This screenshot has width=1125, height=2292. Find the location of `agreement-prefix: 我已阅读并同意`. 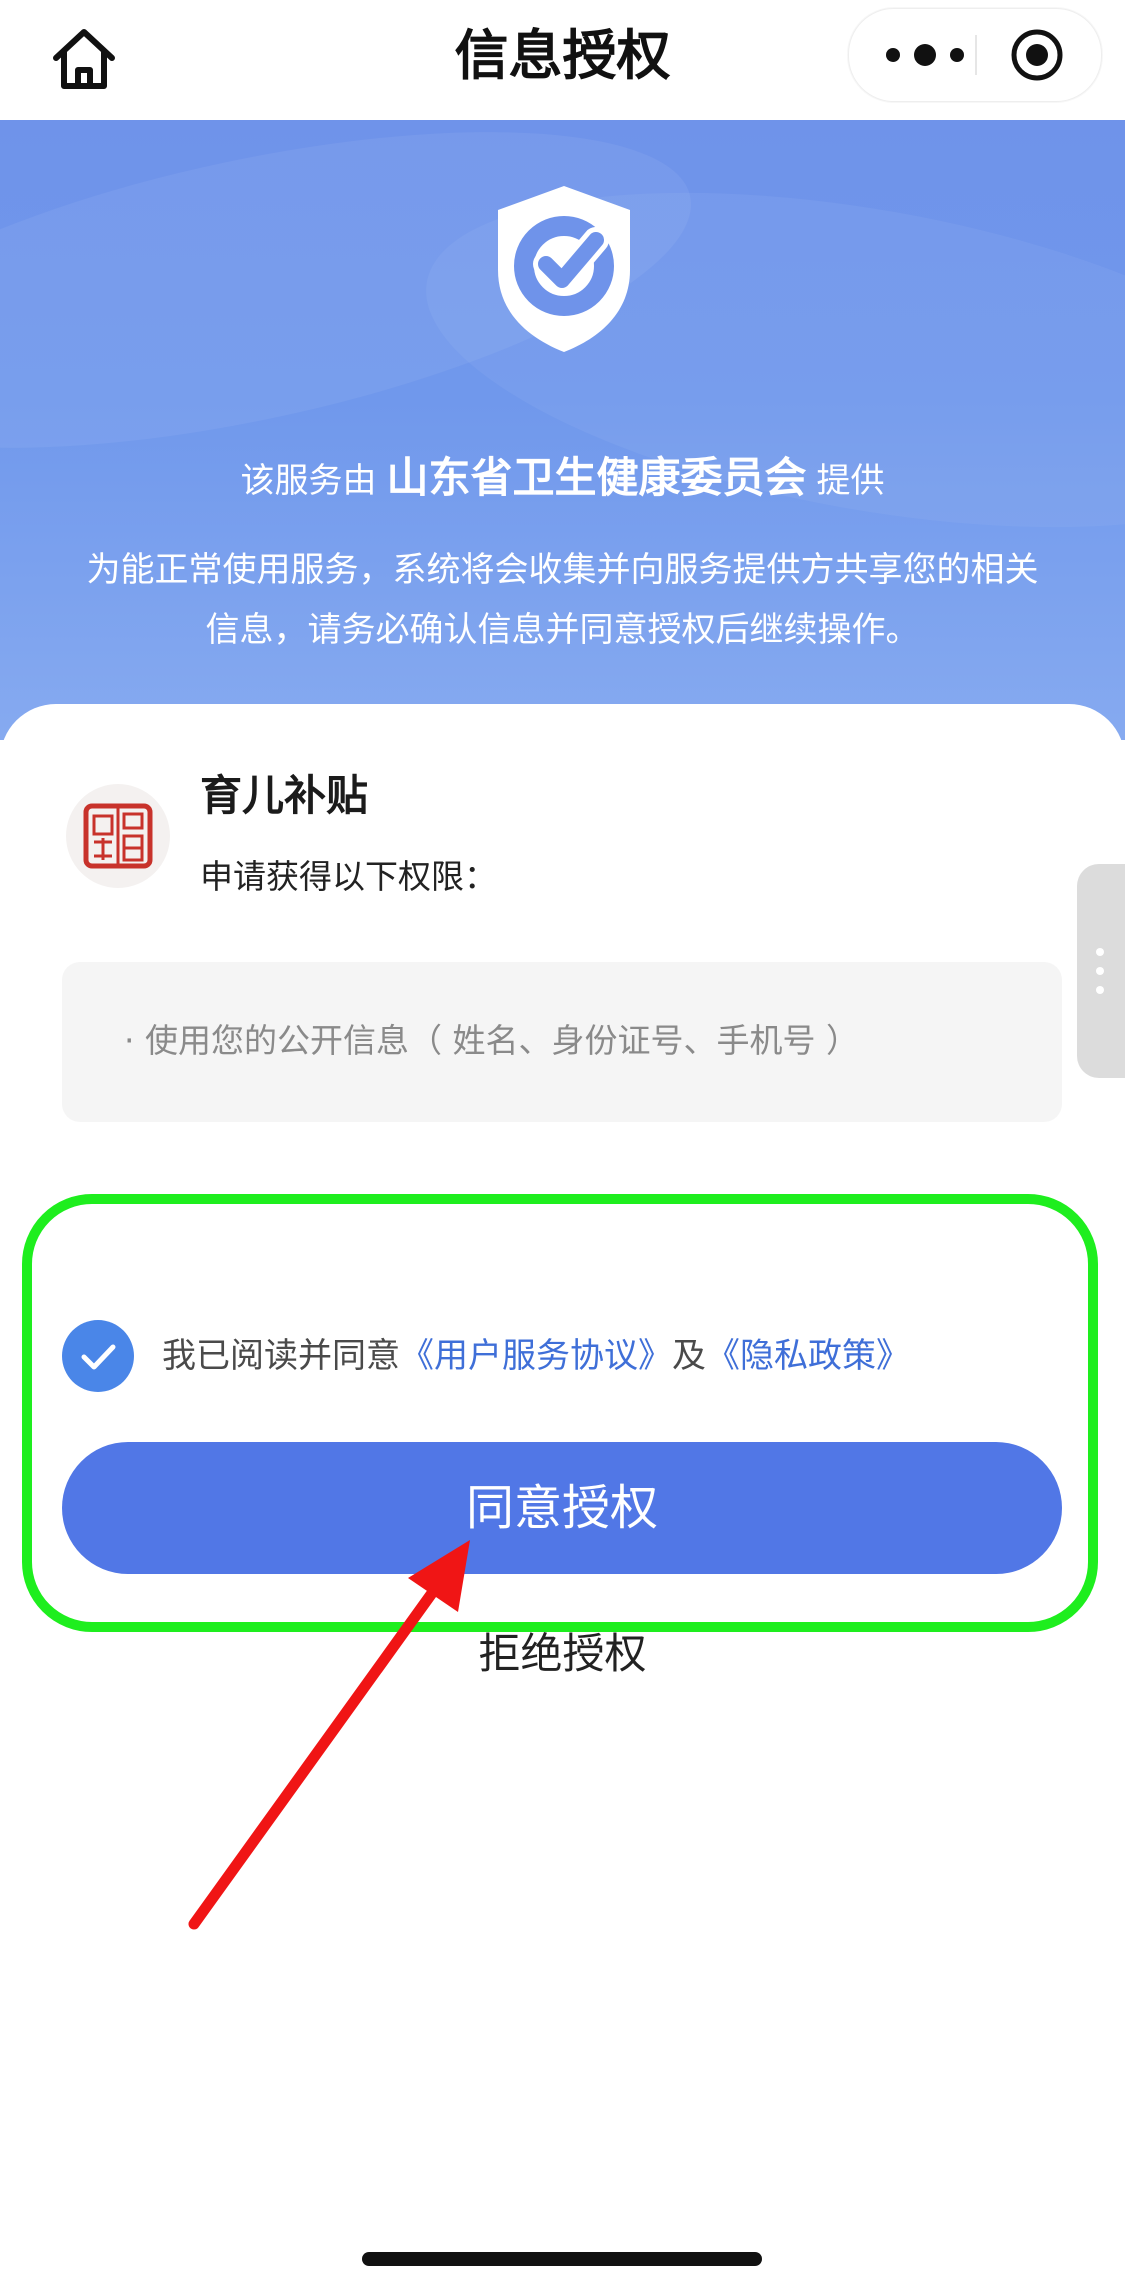

agreement-prefix: 我已阅读并同意 is located at coordinates (281, 1356).